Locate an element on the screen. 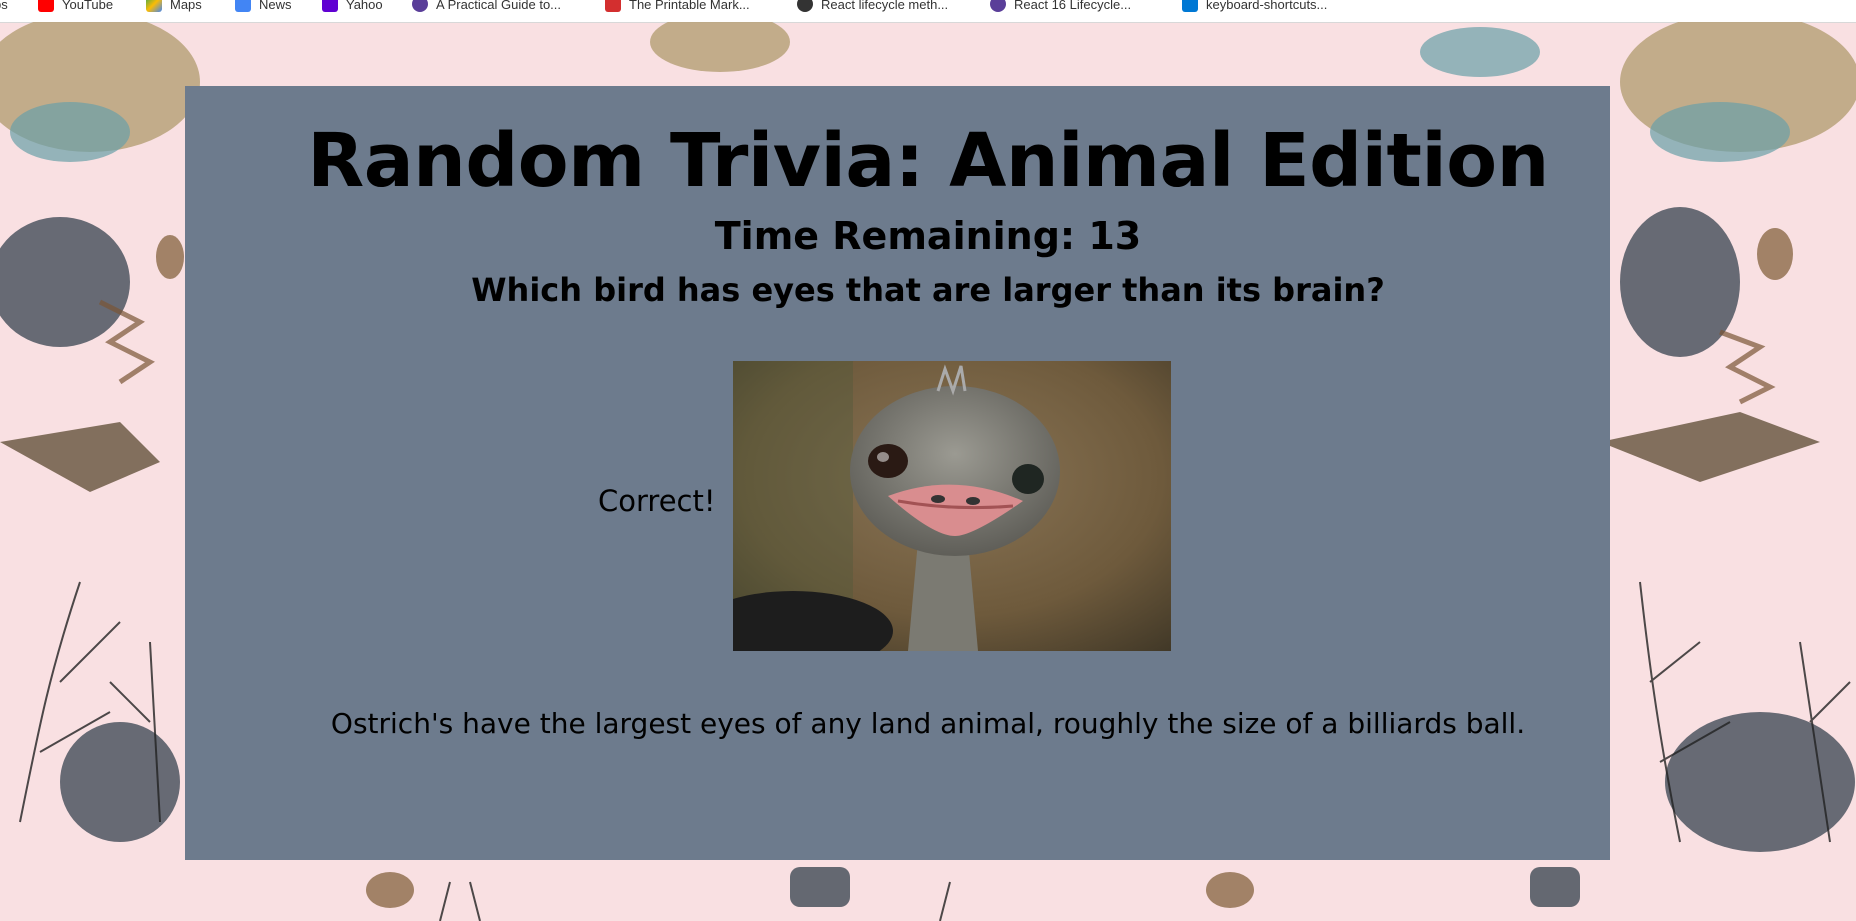 The width and height of the screenshot is (1856, 921). time-remaining: Time Remaining: 13 is located at coordinates (928, 236).